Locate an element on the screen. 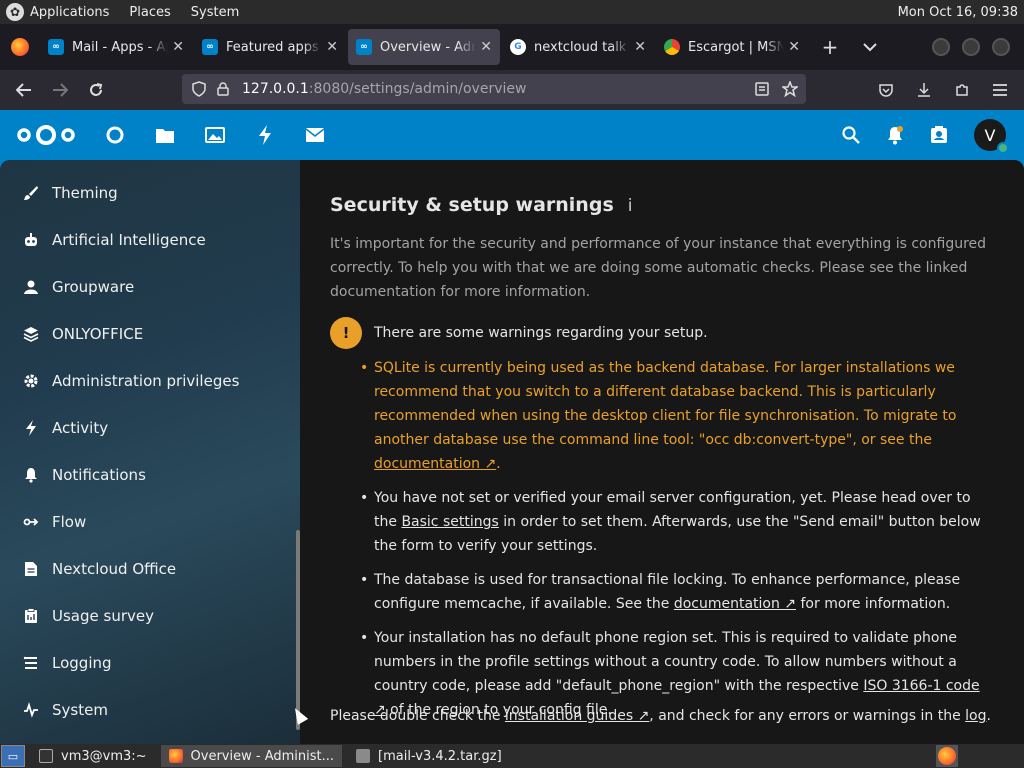 The width and height of the screenshot is (1024, 768). gear-icon is located at coordinates (31, 381).